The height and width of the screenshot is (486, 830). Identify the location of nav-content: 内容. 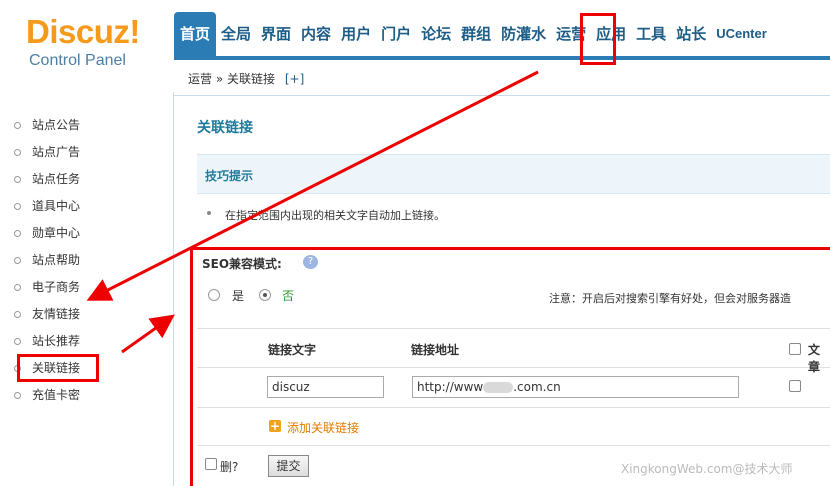
(316, 34).